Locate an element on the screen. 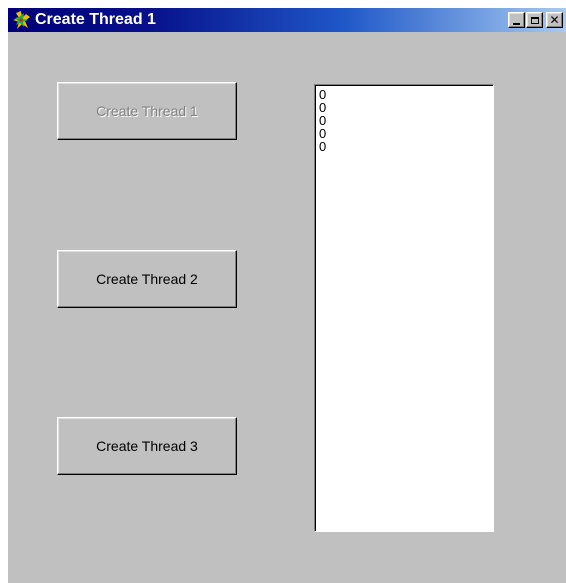  minimize-icon is located at coordinates (516, 23).